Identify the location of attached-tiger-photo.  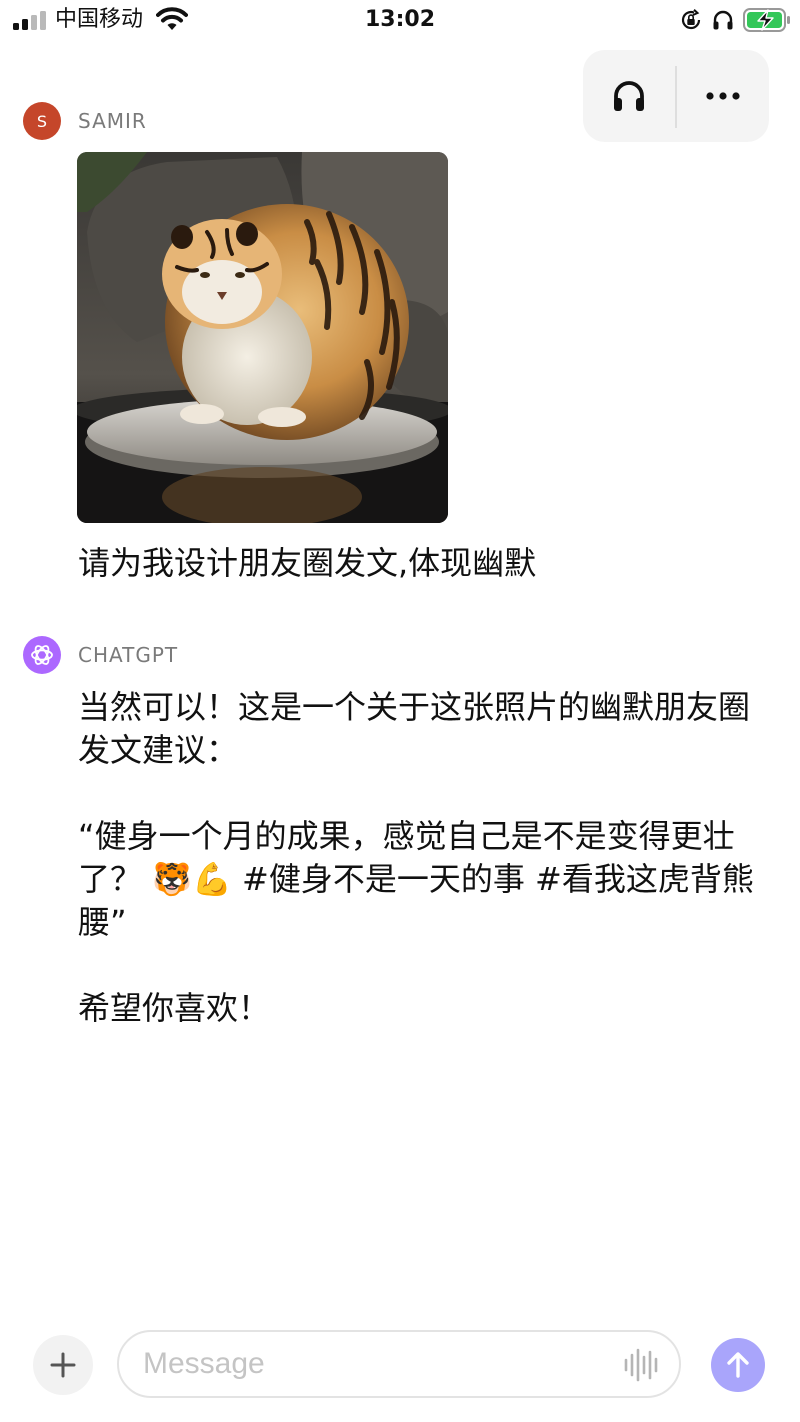
(262, 337).